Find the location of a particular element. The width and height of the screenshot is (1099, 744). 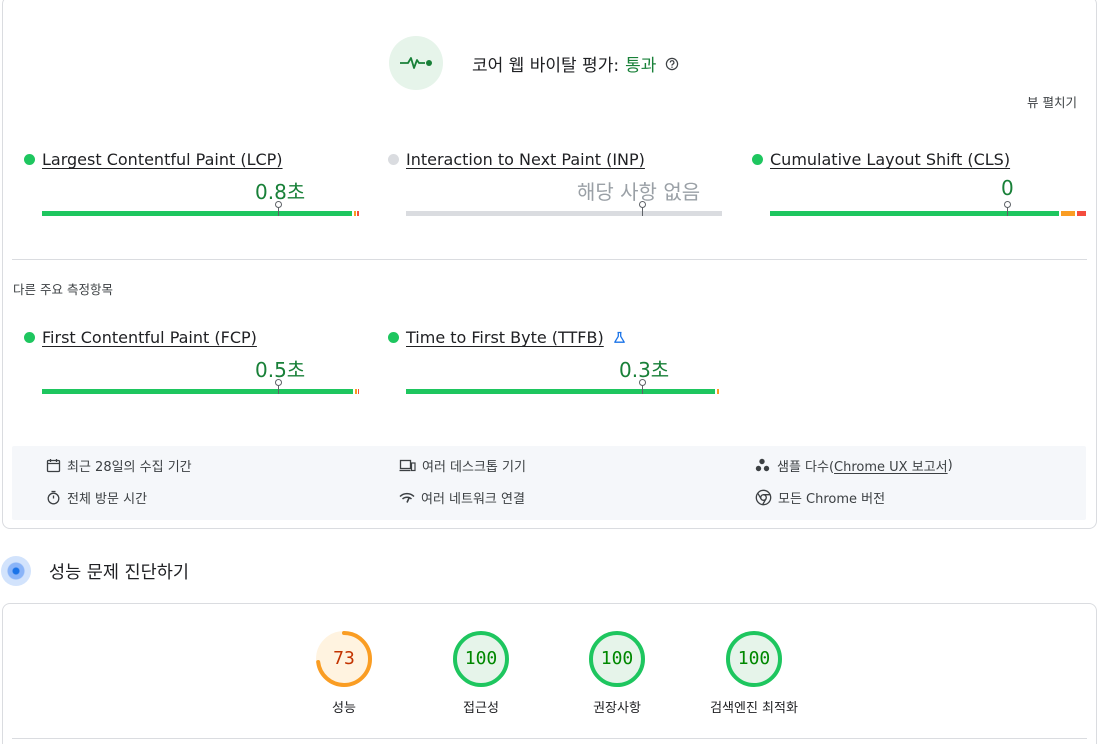

signal-icon is located at coordinates (407, 497).